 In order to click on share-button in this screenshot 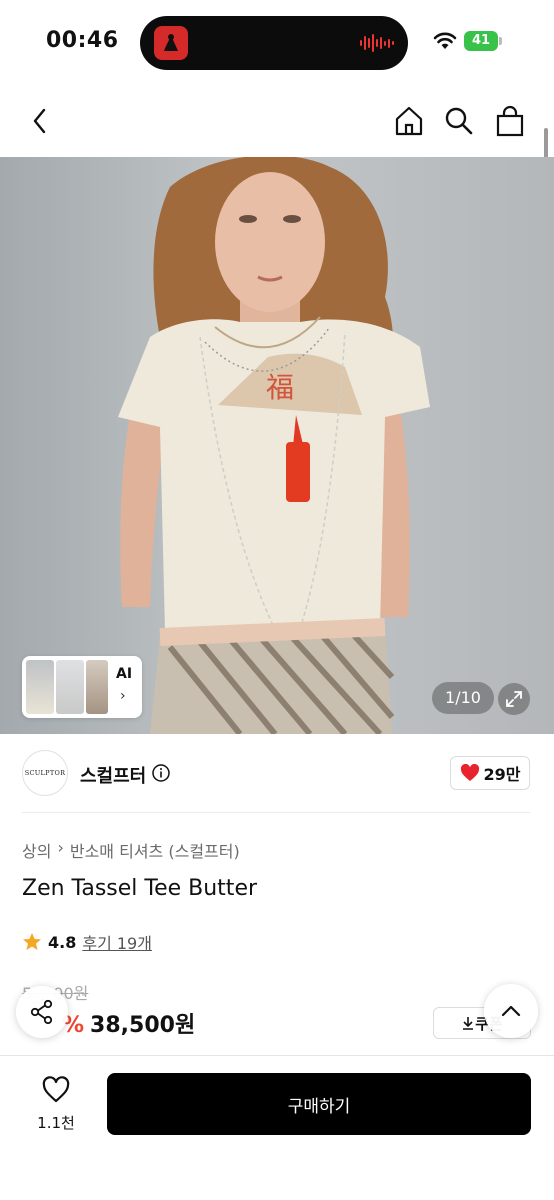, I will do `click(42, 1012)`.